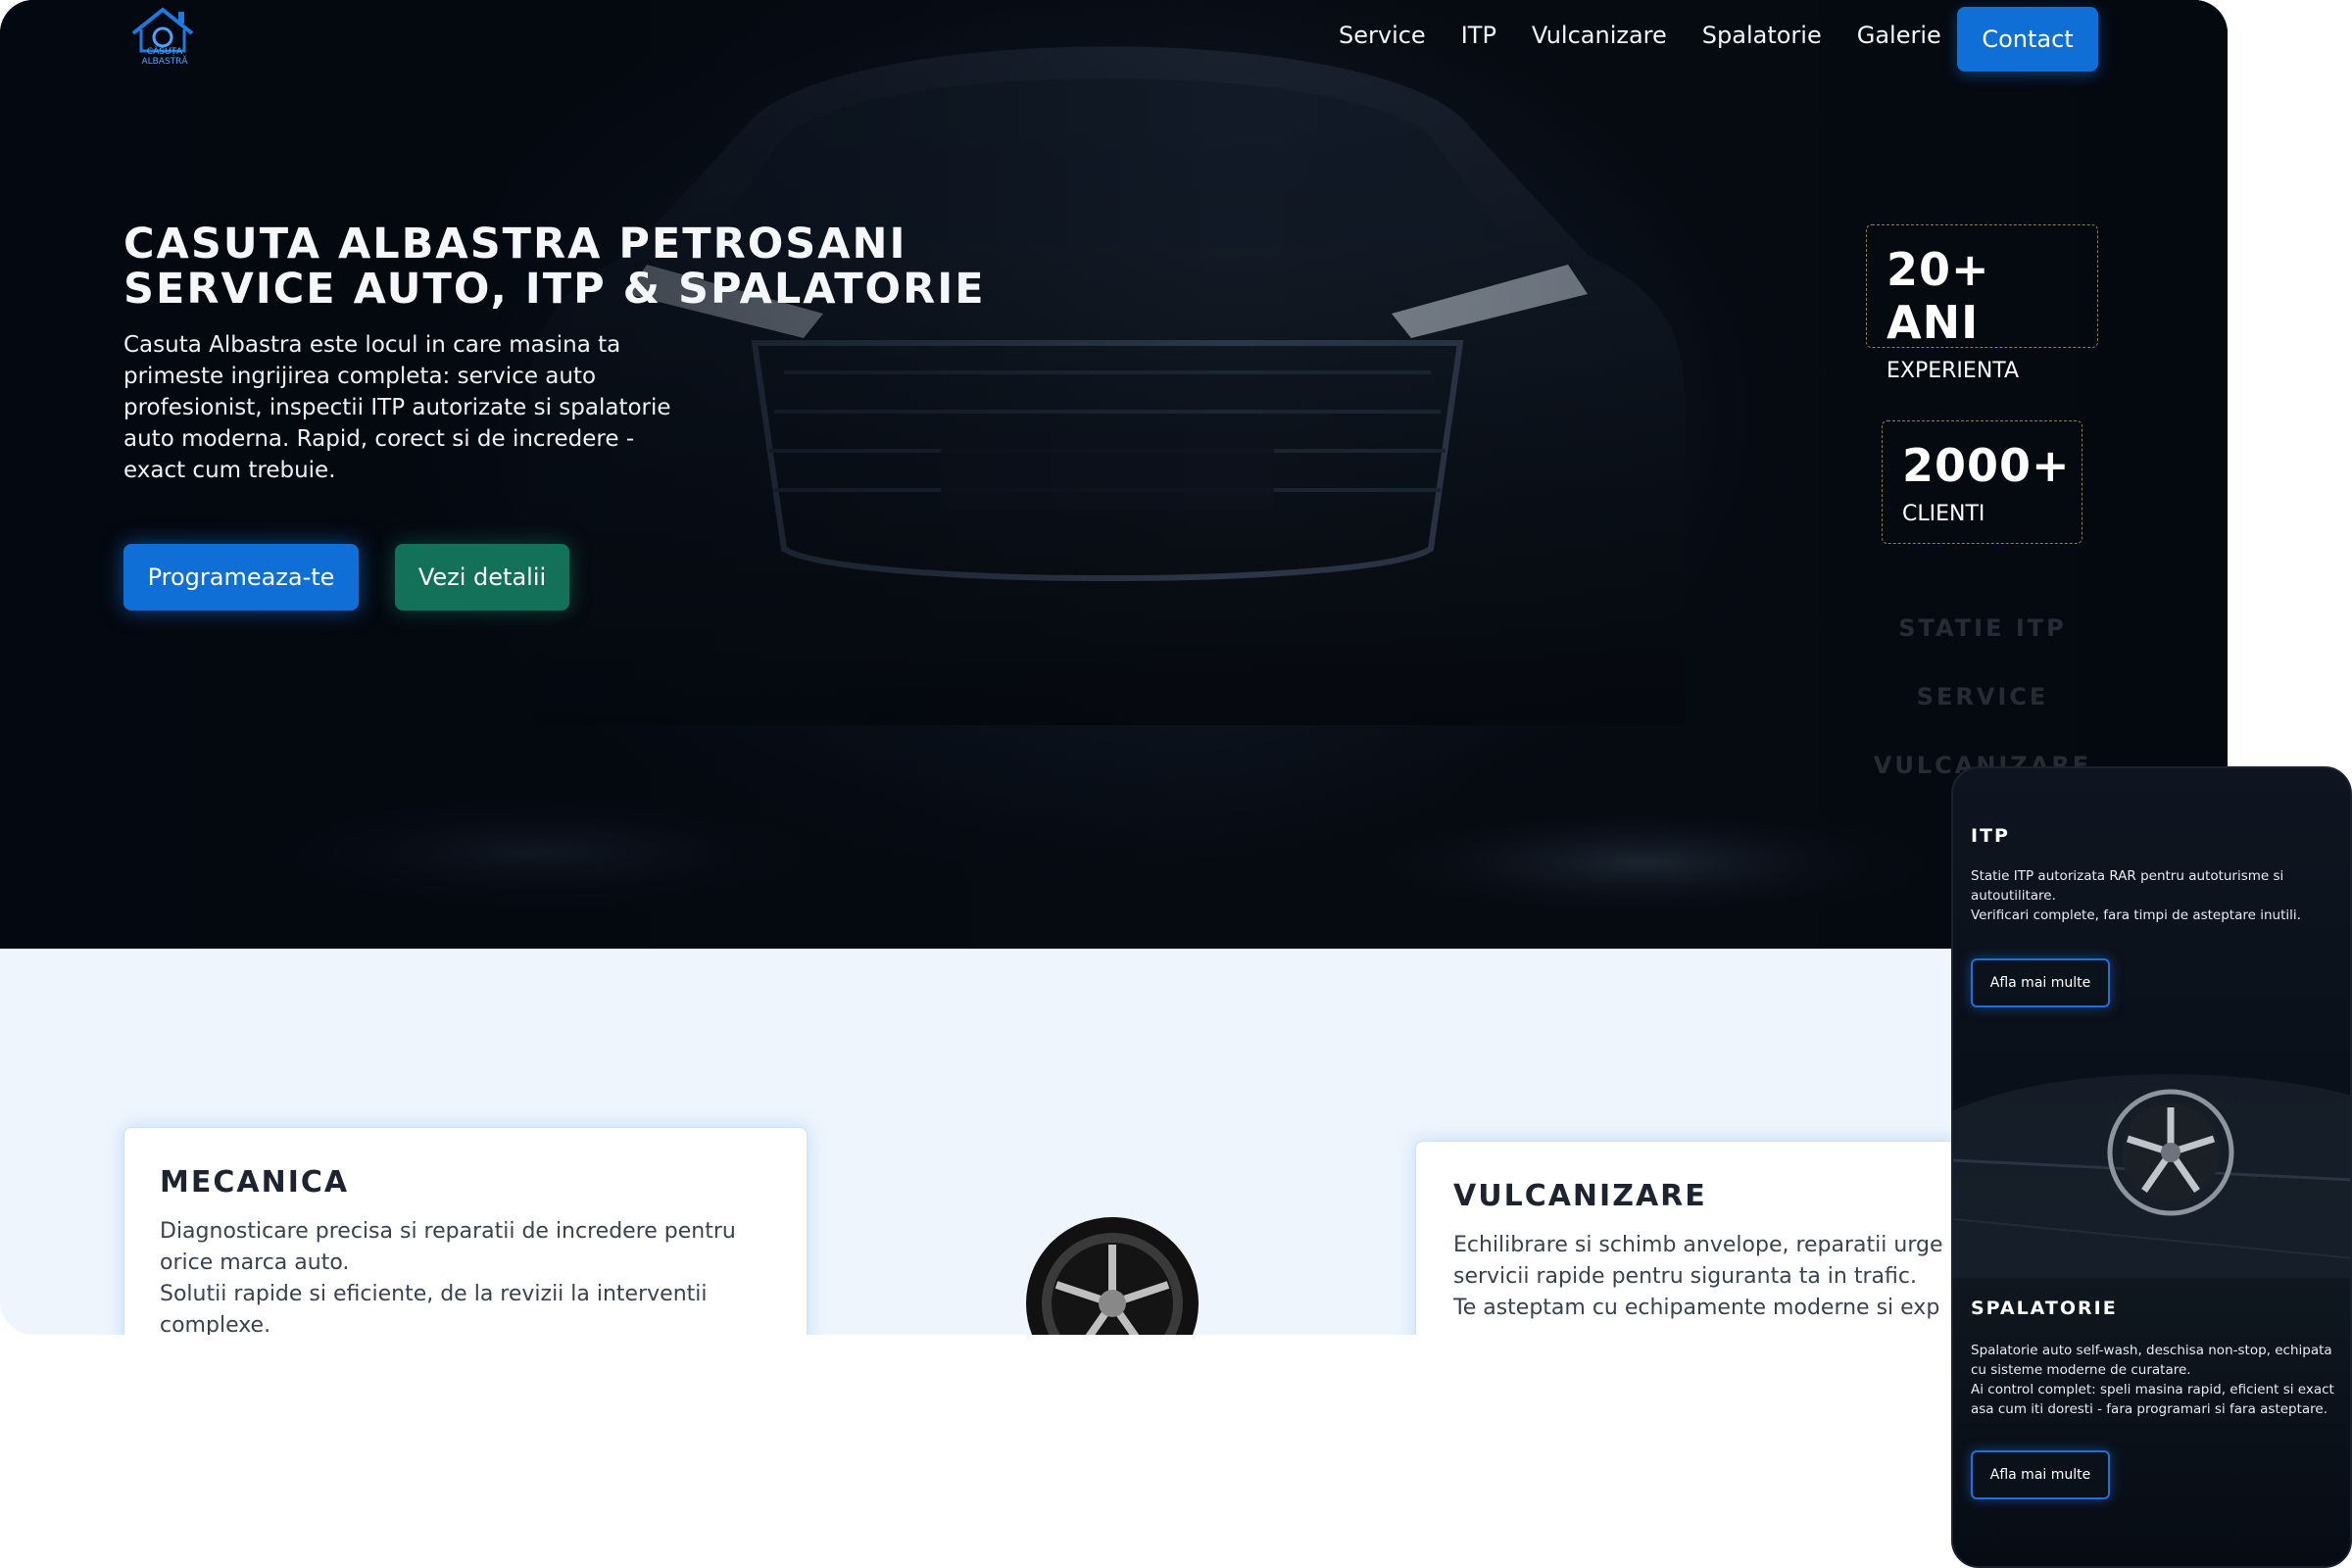  What do you see at coordinates (1382, 35) in the screenshot?
I see `nav-link-service: Service` at bounding box center [1382, 35].